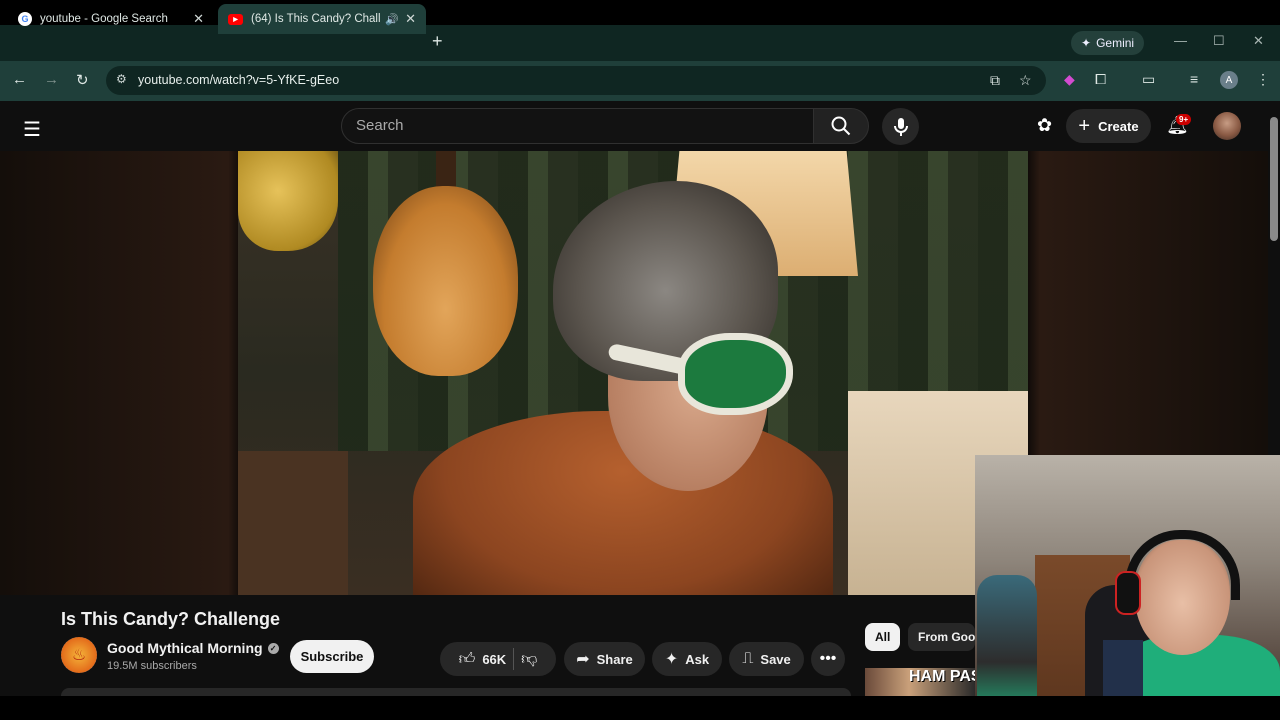 The width and height of the screenshot is (1280, 720). What do you see at coordinates (1258, 41) in the screenshot?
I see `window-close-icon: ✕` at bounding box center [1258, 41].